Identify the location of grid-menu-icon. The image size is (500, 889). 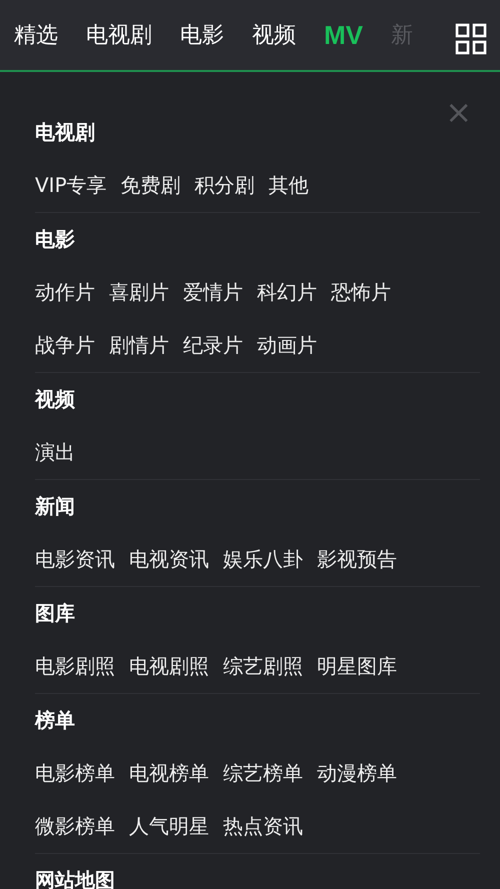
(471, 39).